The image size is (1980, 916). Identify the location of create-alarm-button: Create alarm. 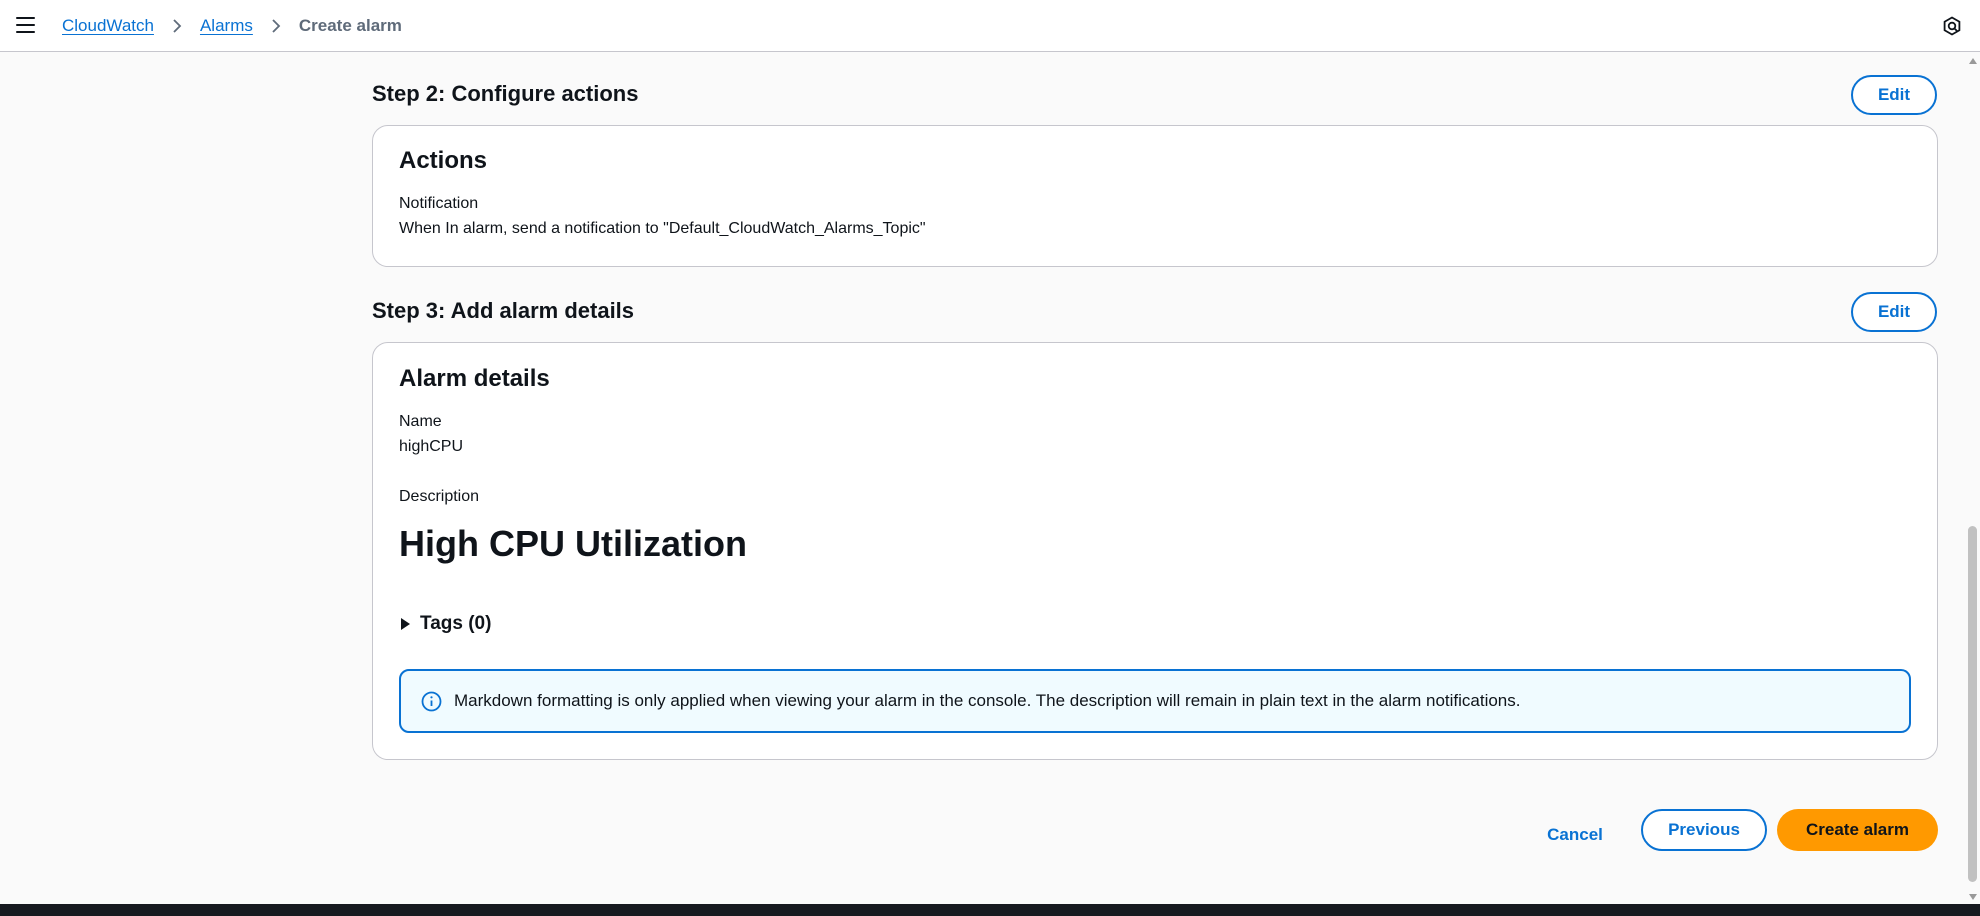
(1857, 830).